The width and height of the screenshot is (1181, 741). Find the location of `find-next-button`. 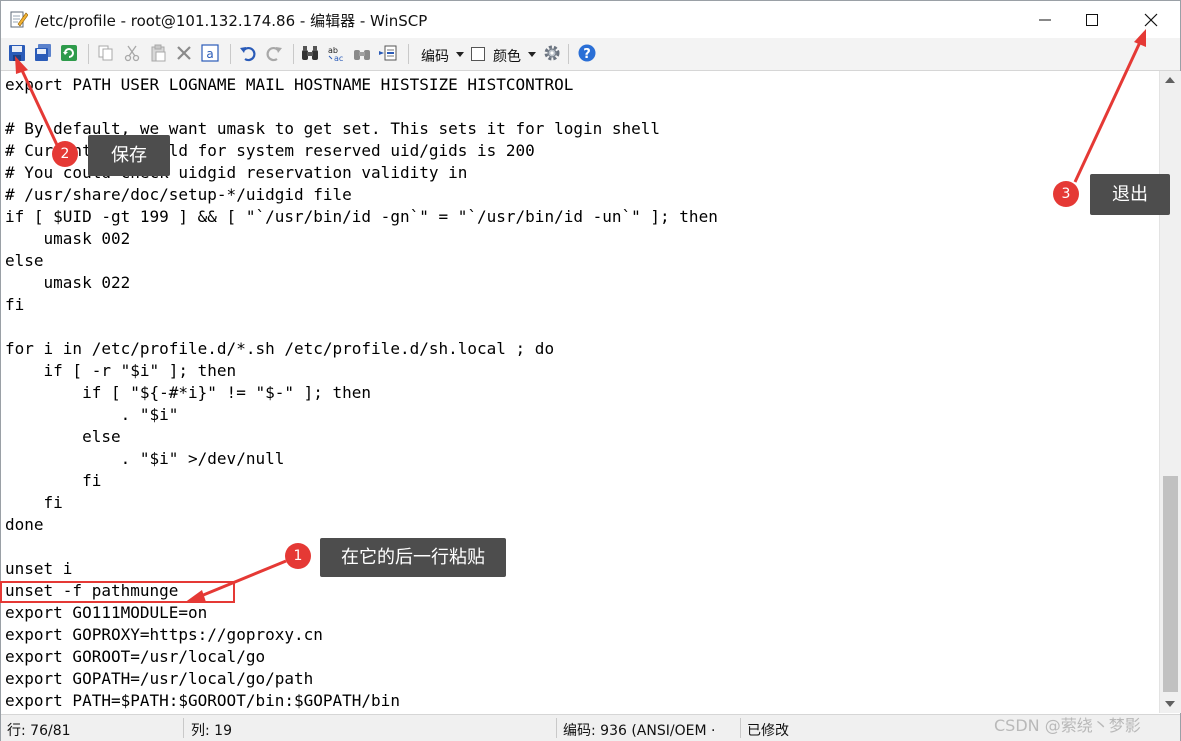

find-next-button is located at coordinates (362, 53).